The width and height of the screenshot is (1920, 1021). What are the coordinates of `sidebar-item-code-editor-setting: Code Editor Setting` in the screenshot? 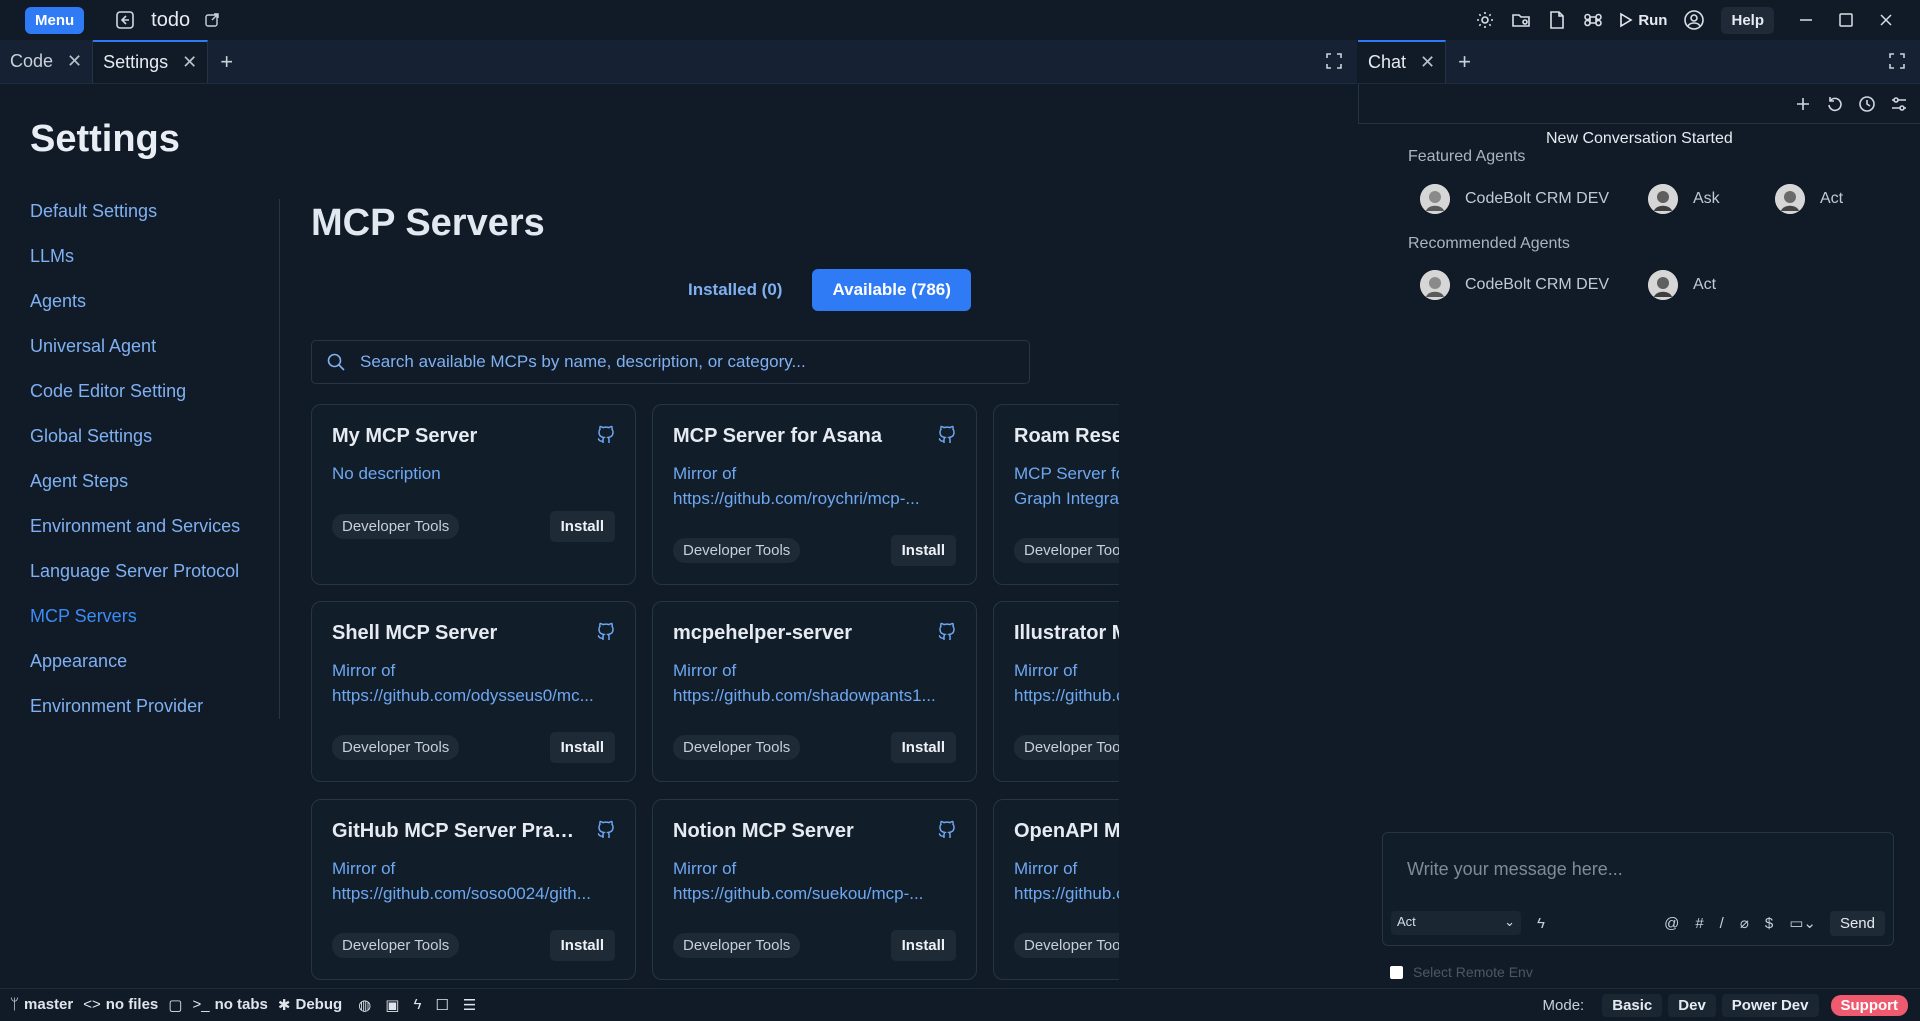 It's located at (135, 400).